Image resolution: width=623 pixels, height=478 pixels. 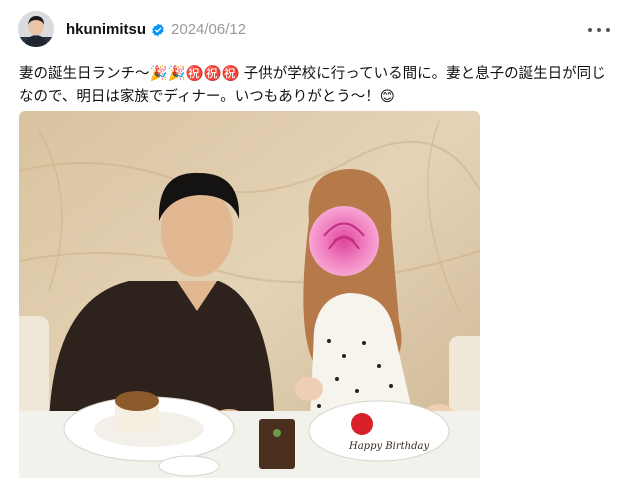 I want to click on username-link: hkunimitsu, so click(x=106, y=30).